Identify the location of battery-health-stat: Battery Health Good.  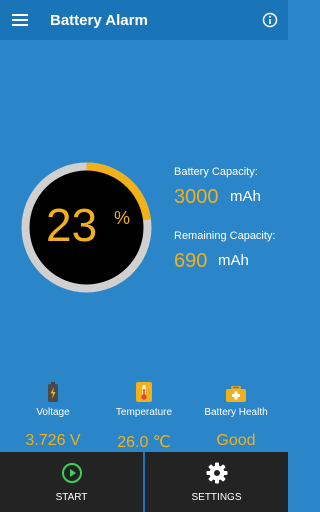
(236, 415).